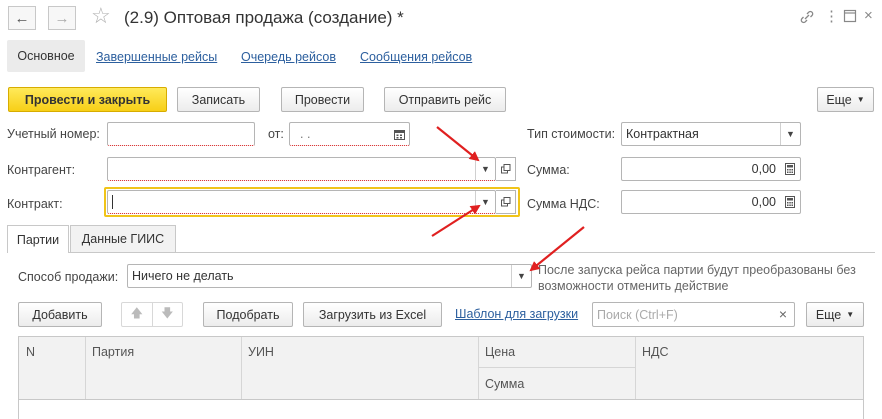 This screenshot has width=882, height=419. I want to click on header-bottom-border, so click(441, 399).